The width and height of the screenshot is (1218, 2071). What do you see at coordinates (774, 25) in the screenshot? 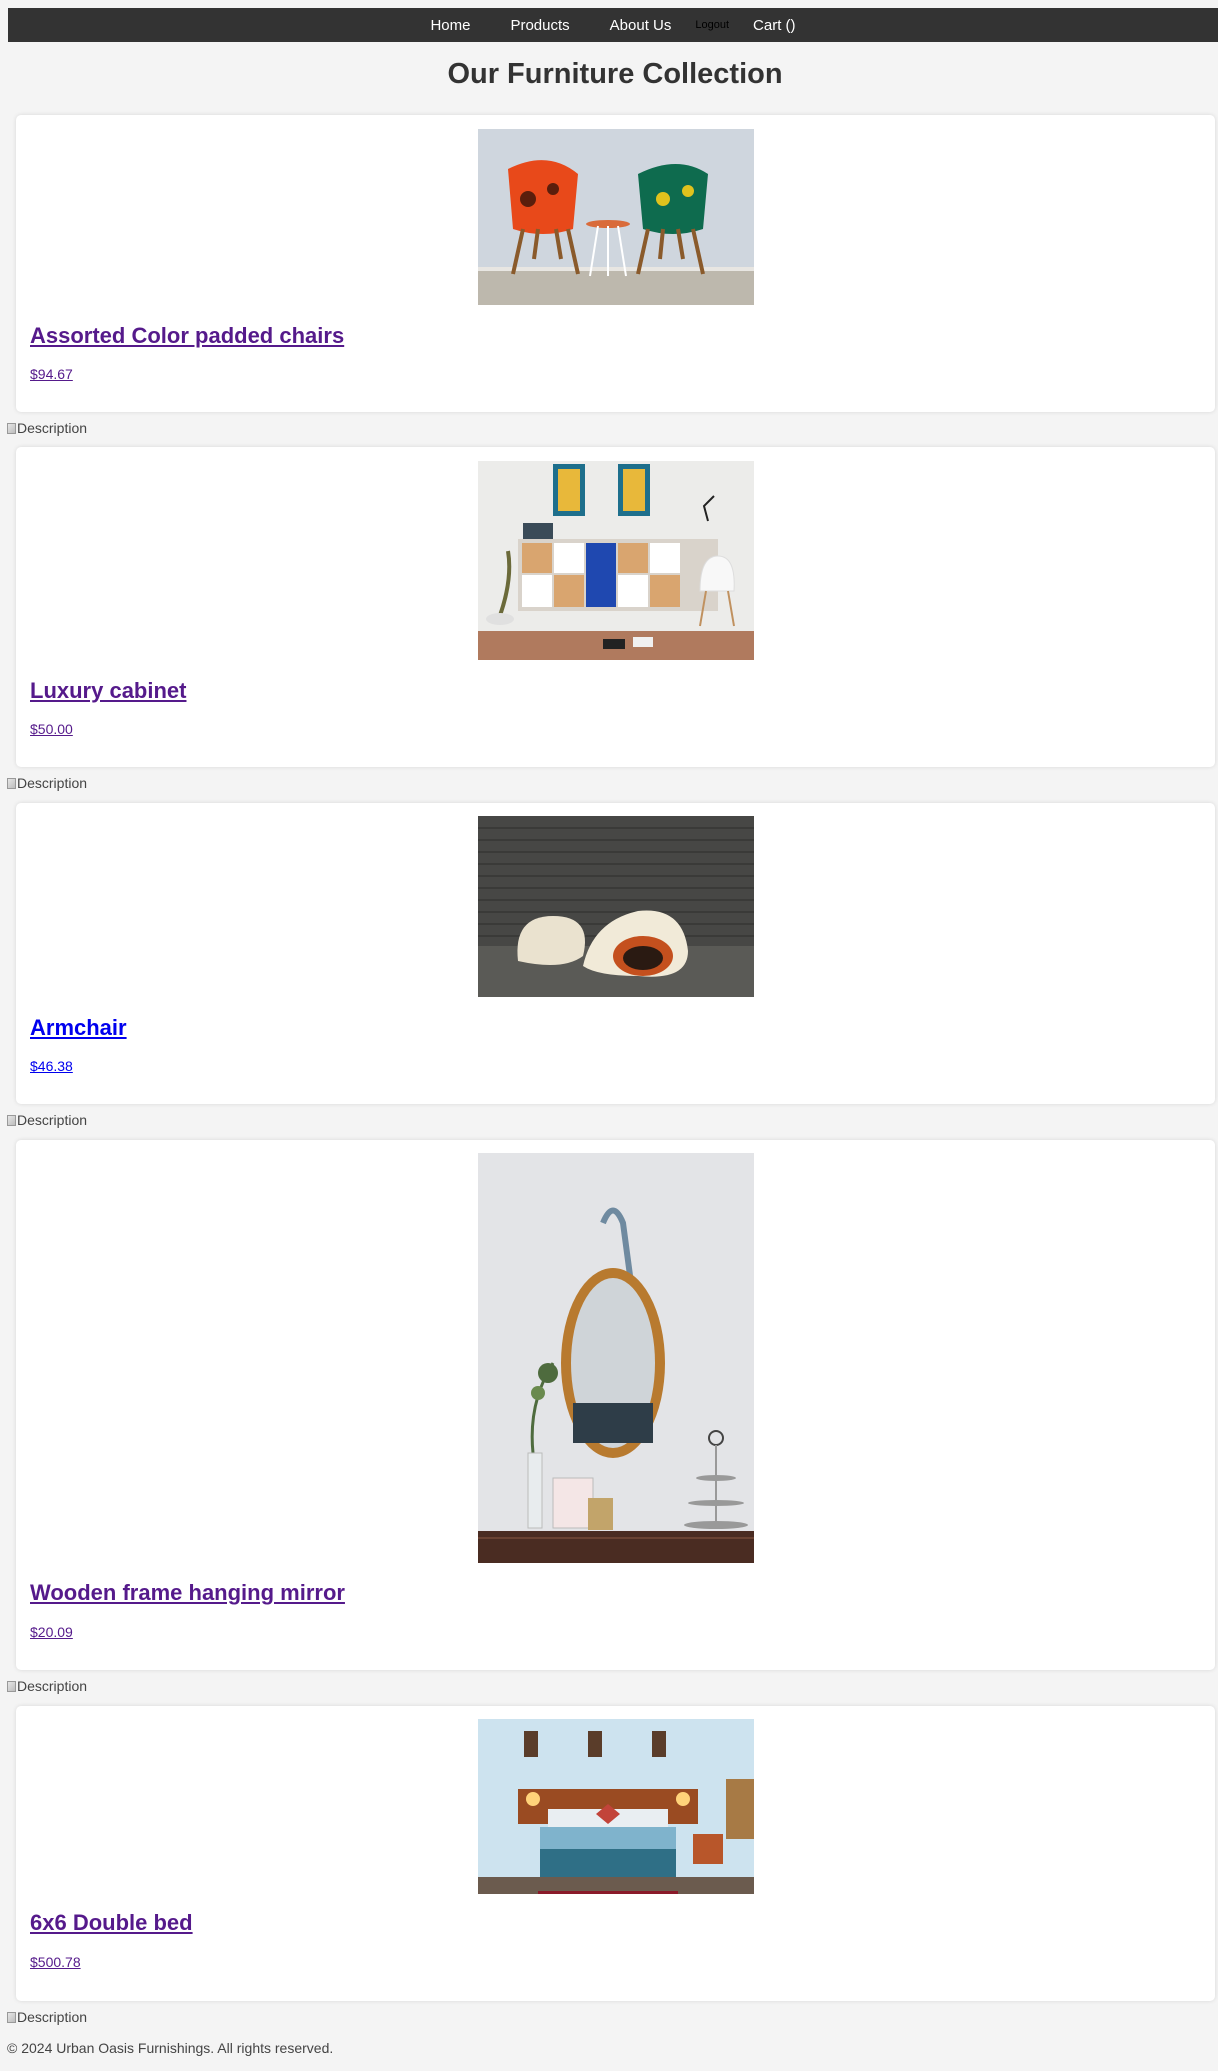
I see `nav-cart-link: Cart ()` at bounding box center [774, 25].